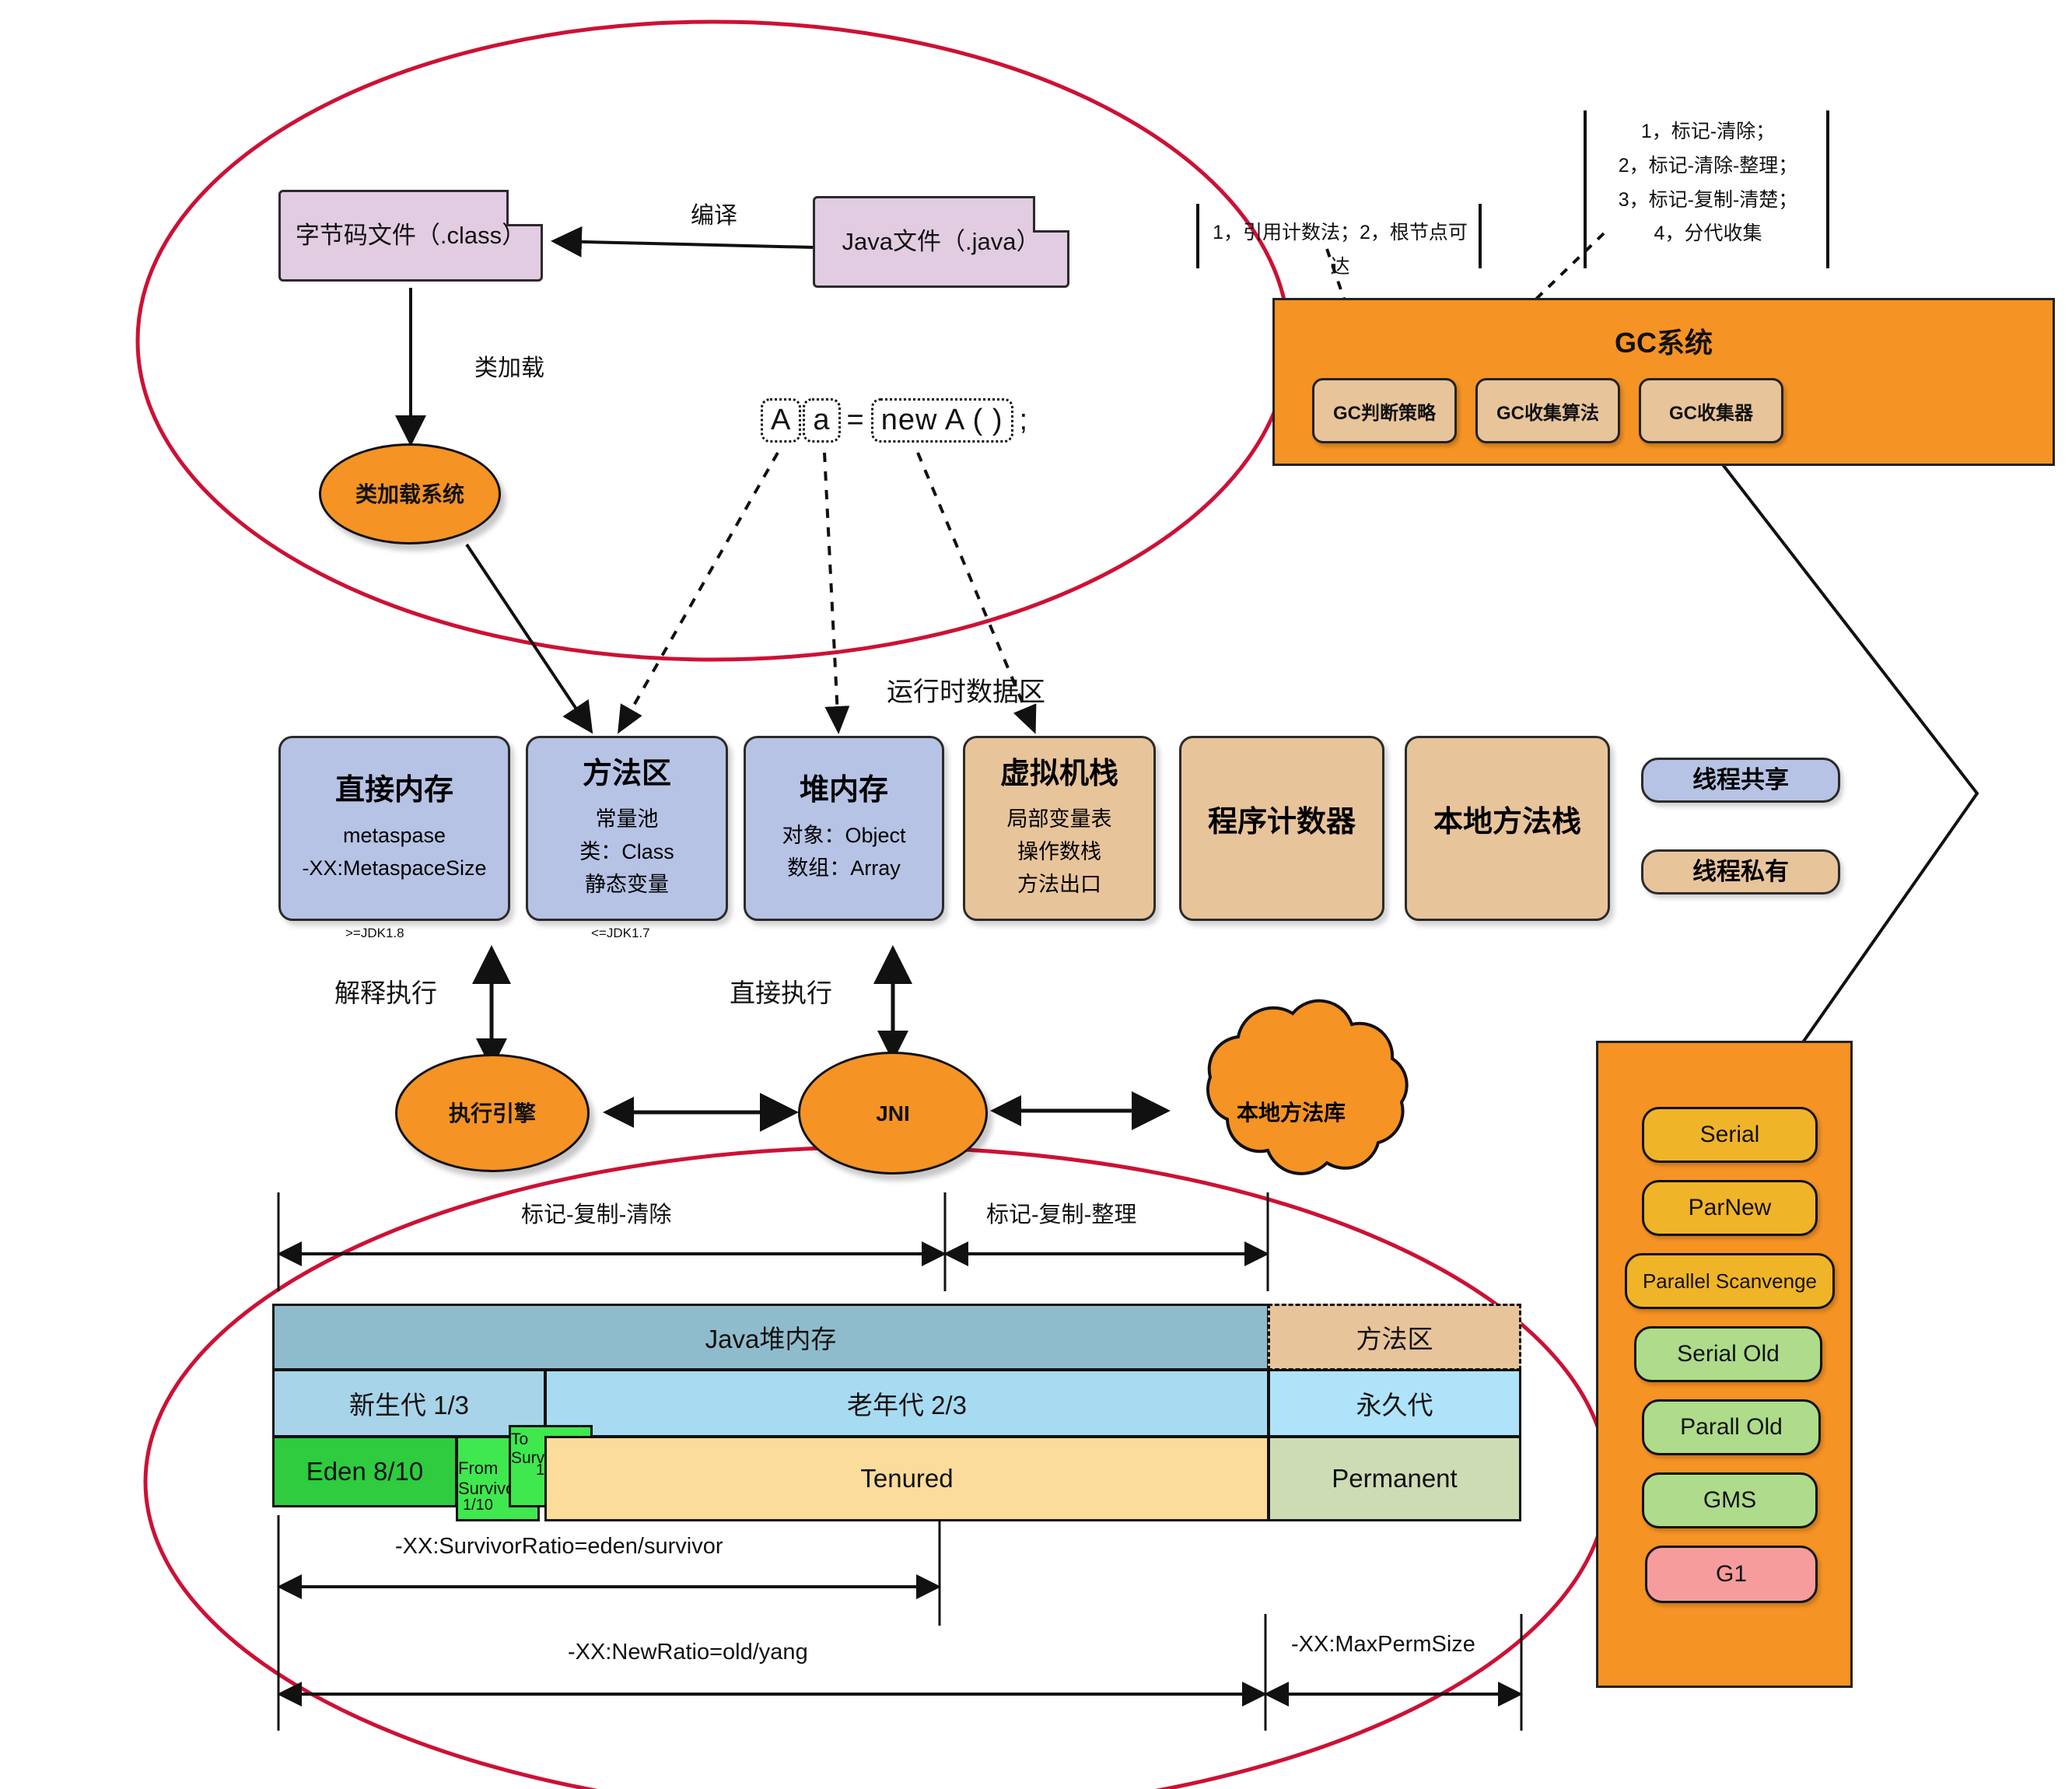 Image resolution: width=2072 pixels, height=1789 pixels. Describe the element at coordinates (1708, 131) in the screenshot. I see `gc-algorithm-note-line: 1，标记-清除；` at that location.